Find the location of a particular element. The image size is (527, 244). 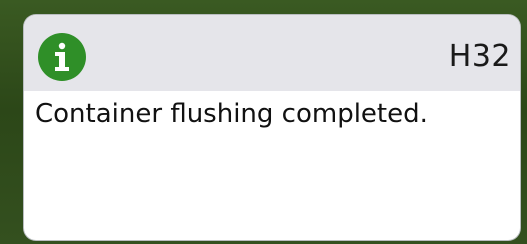

error-code: H32 is located at coordinates (479, 56).